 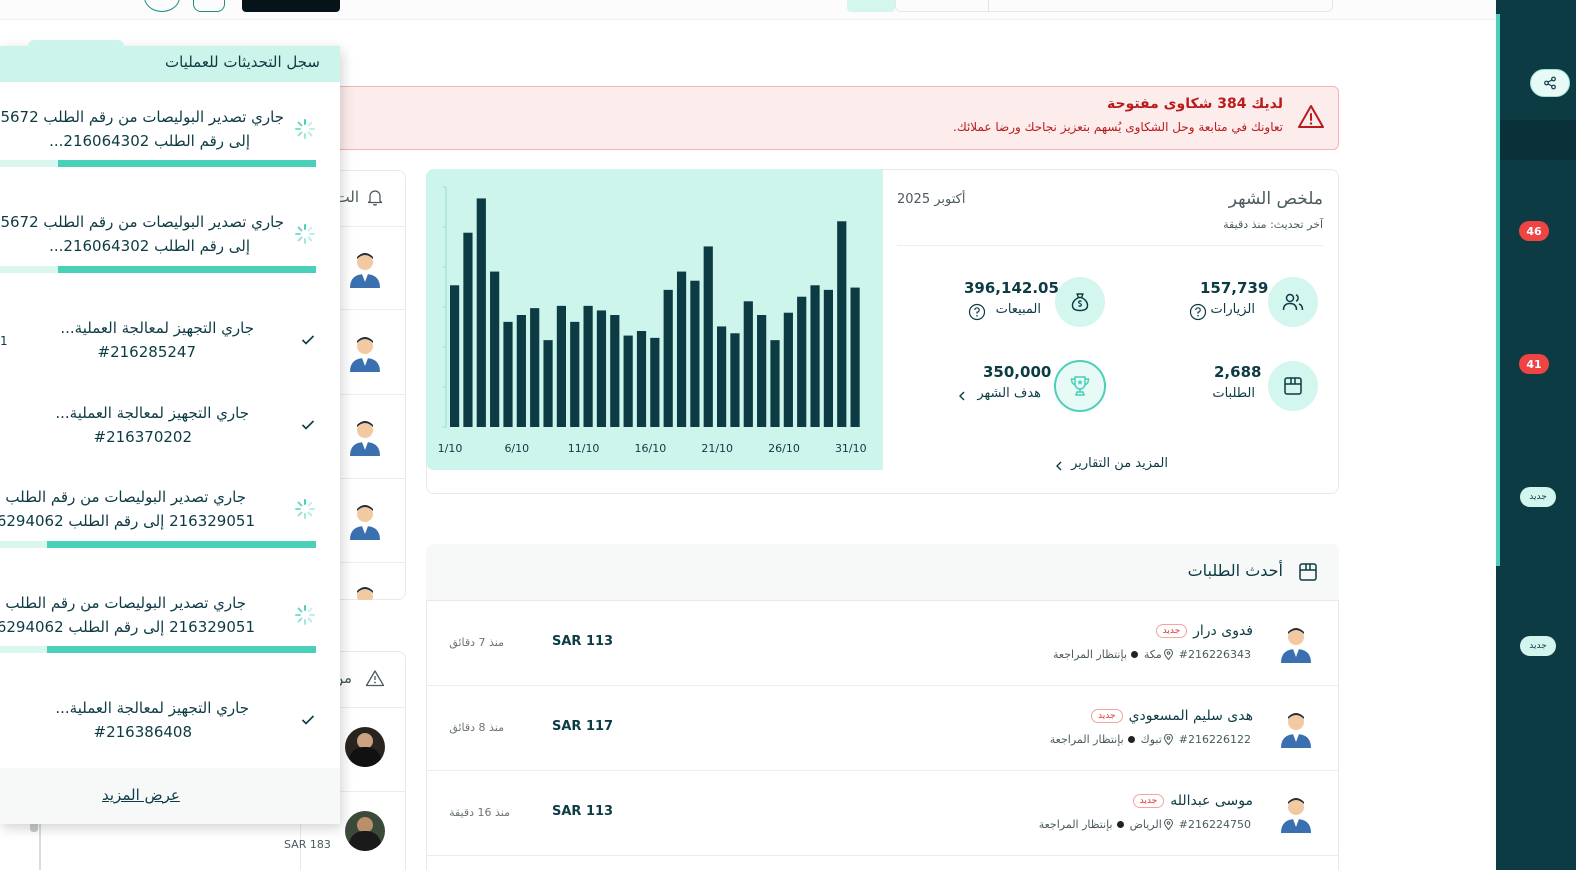 I want to click on chart-x-tick-label: 16/10, so click(x=651, y=448).